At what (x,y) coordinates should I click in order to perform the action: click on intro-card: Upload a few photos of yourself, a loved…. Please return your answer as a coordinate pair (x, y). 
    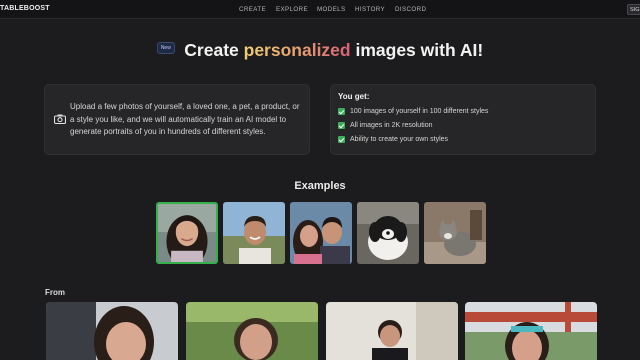
    Looking at the image, I should click on (177, 119).